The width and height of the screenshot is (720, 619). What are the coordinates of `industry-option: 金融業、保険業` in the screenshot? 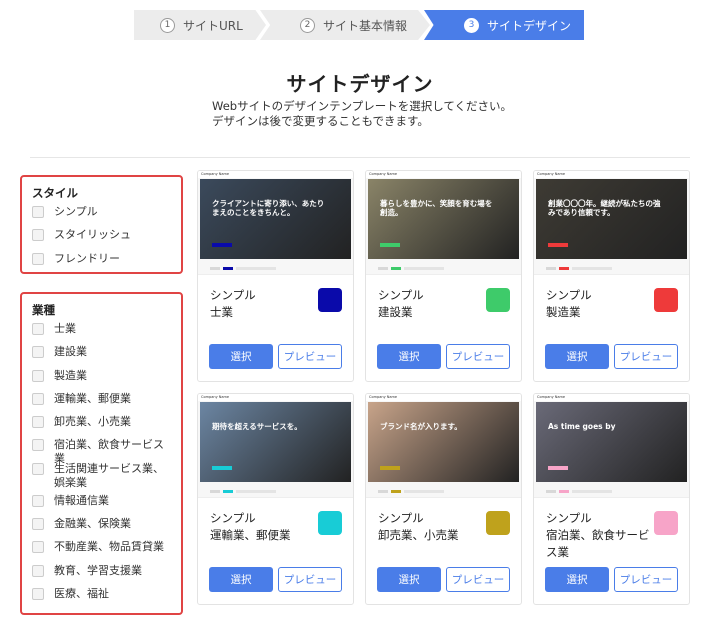 It's located at (101, 528).